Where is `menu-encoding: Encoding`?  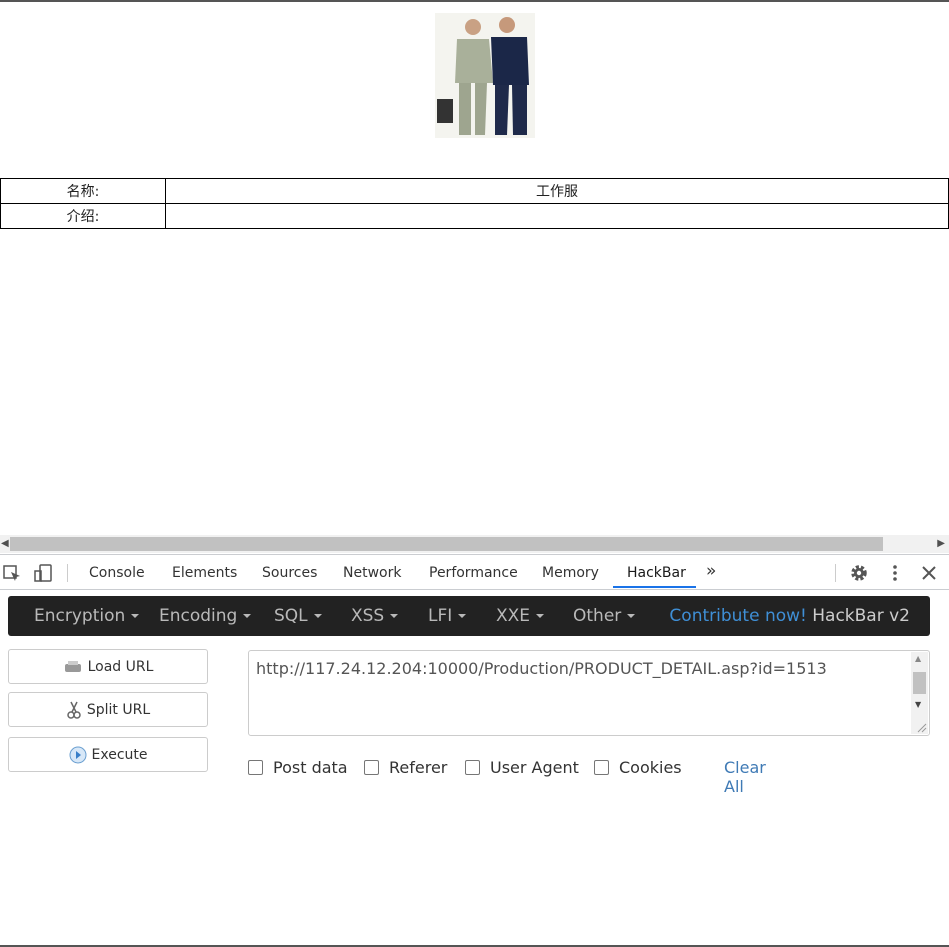
menu-encoding: Encoding is located at coordinates (205, 616).